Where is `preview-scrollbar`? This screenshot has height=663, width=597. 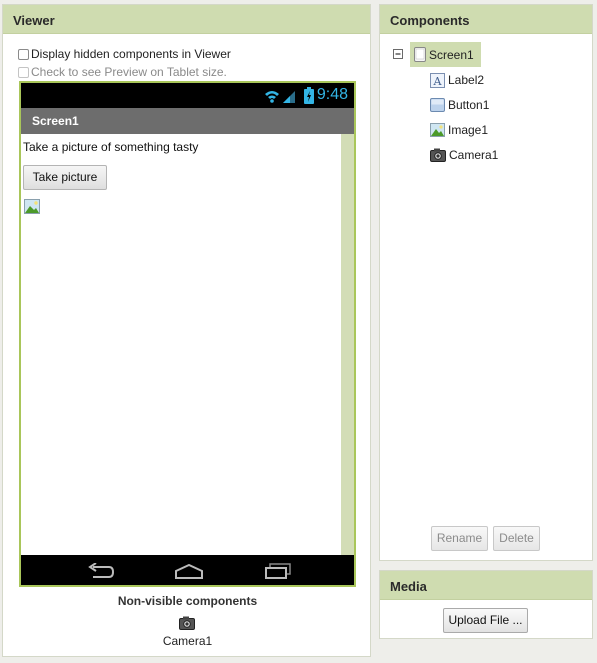 preview-scrollbar is located at coordinates (347, 344).